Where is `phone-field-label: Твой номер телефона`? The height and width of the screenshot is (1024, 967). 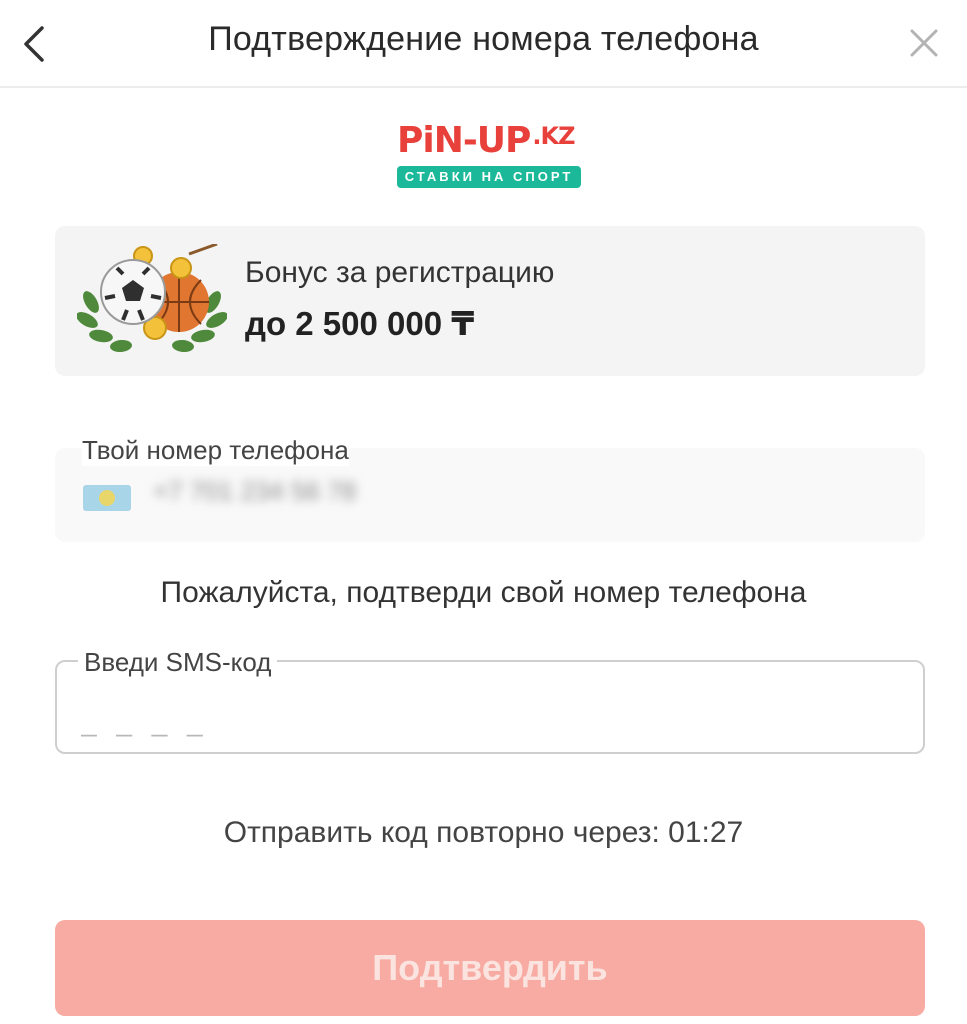
phone-field-label: Твой номер телефона is located at coordinates (215, 450).